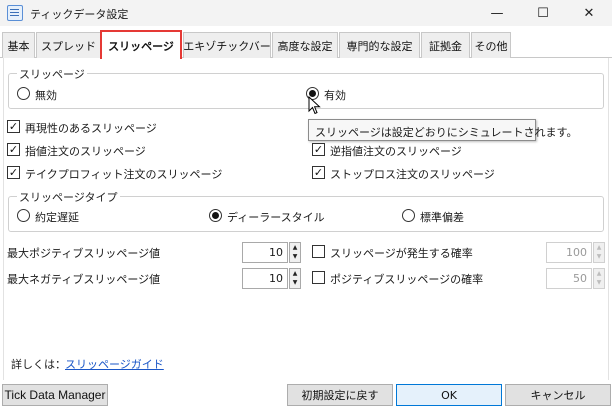 This screenshot has height=407, width=612. What do you see at coordinates (306, 13) in the screenshot?
I see `title-bar: ティックデータ設定 — ☐ ✕` at bounding box center [306, 13].